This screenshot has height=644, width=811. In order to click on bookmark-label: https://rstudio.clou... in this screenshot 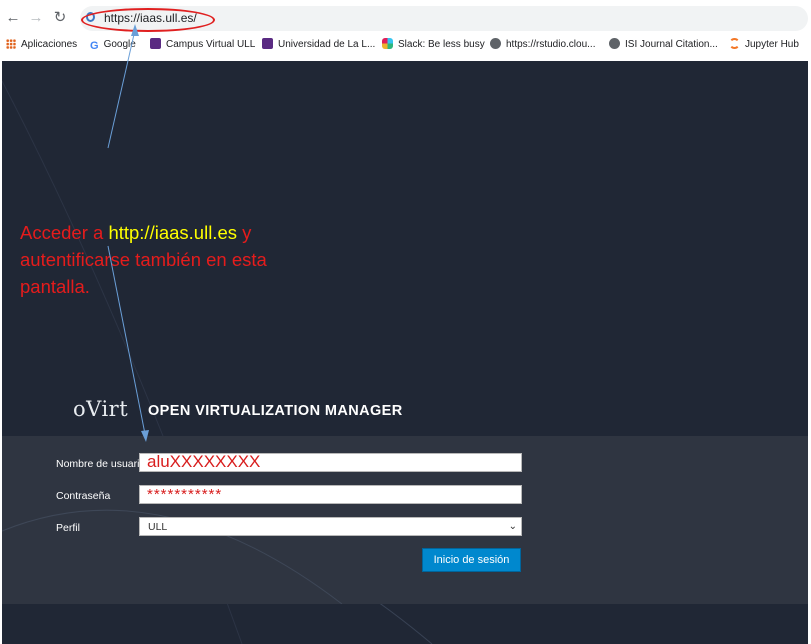, I will do `click(551, 44)`.